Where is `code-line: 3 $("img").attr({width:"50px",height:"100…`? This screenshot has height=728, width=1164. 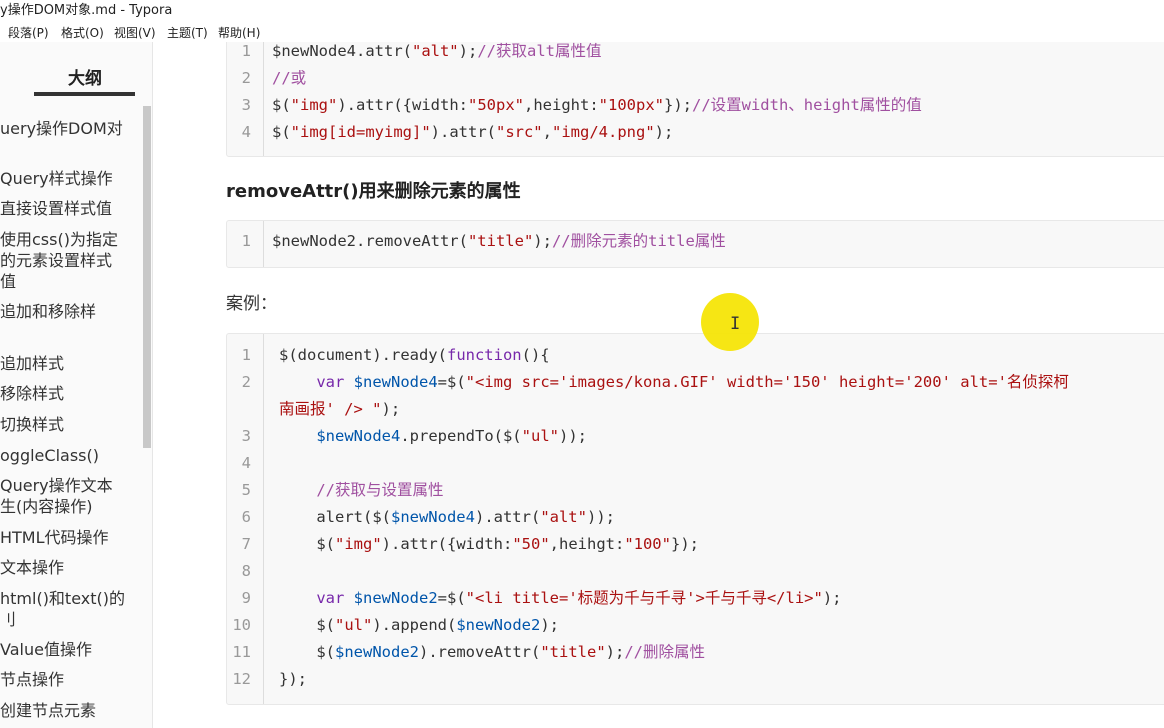 code-line: 3 $("img").attr({width:"50px",height:"100… is located at coordinates (695, 105).